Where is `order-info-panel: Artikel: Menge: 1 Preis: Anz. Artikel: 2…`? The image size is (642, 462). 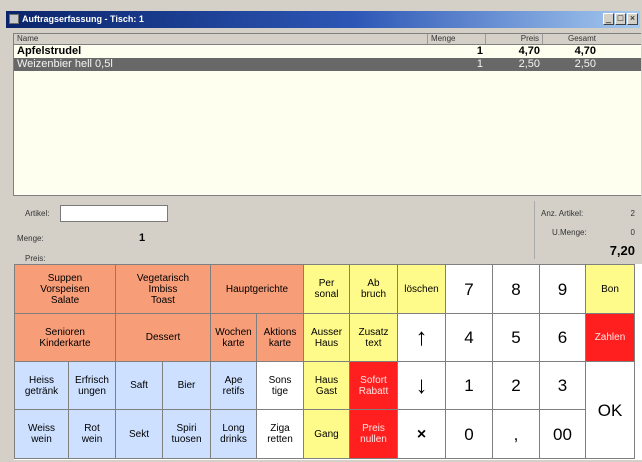 order-info-panel: Artikel: Menge: 1 Preis: Anz. Artikel: 2… is located at coordinates (327, 229).